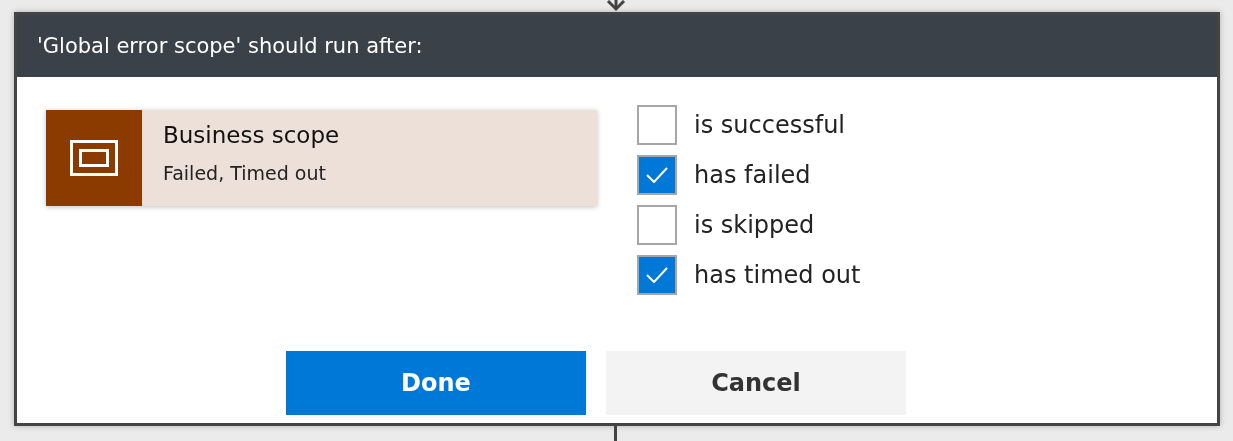  Describe the element at coordinates (436, 383) in the screenshot. I see `done-button: Done` at that location.